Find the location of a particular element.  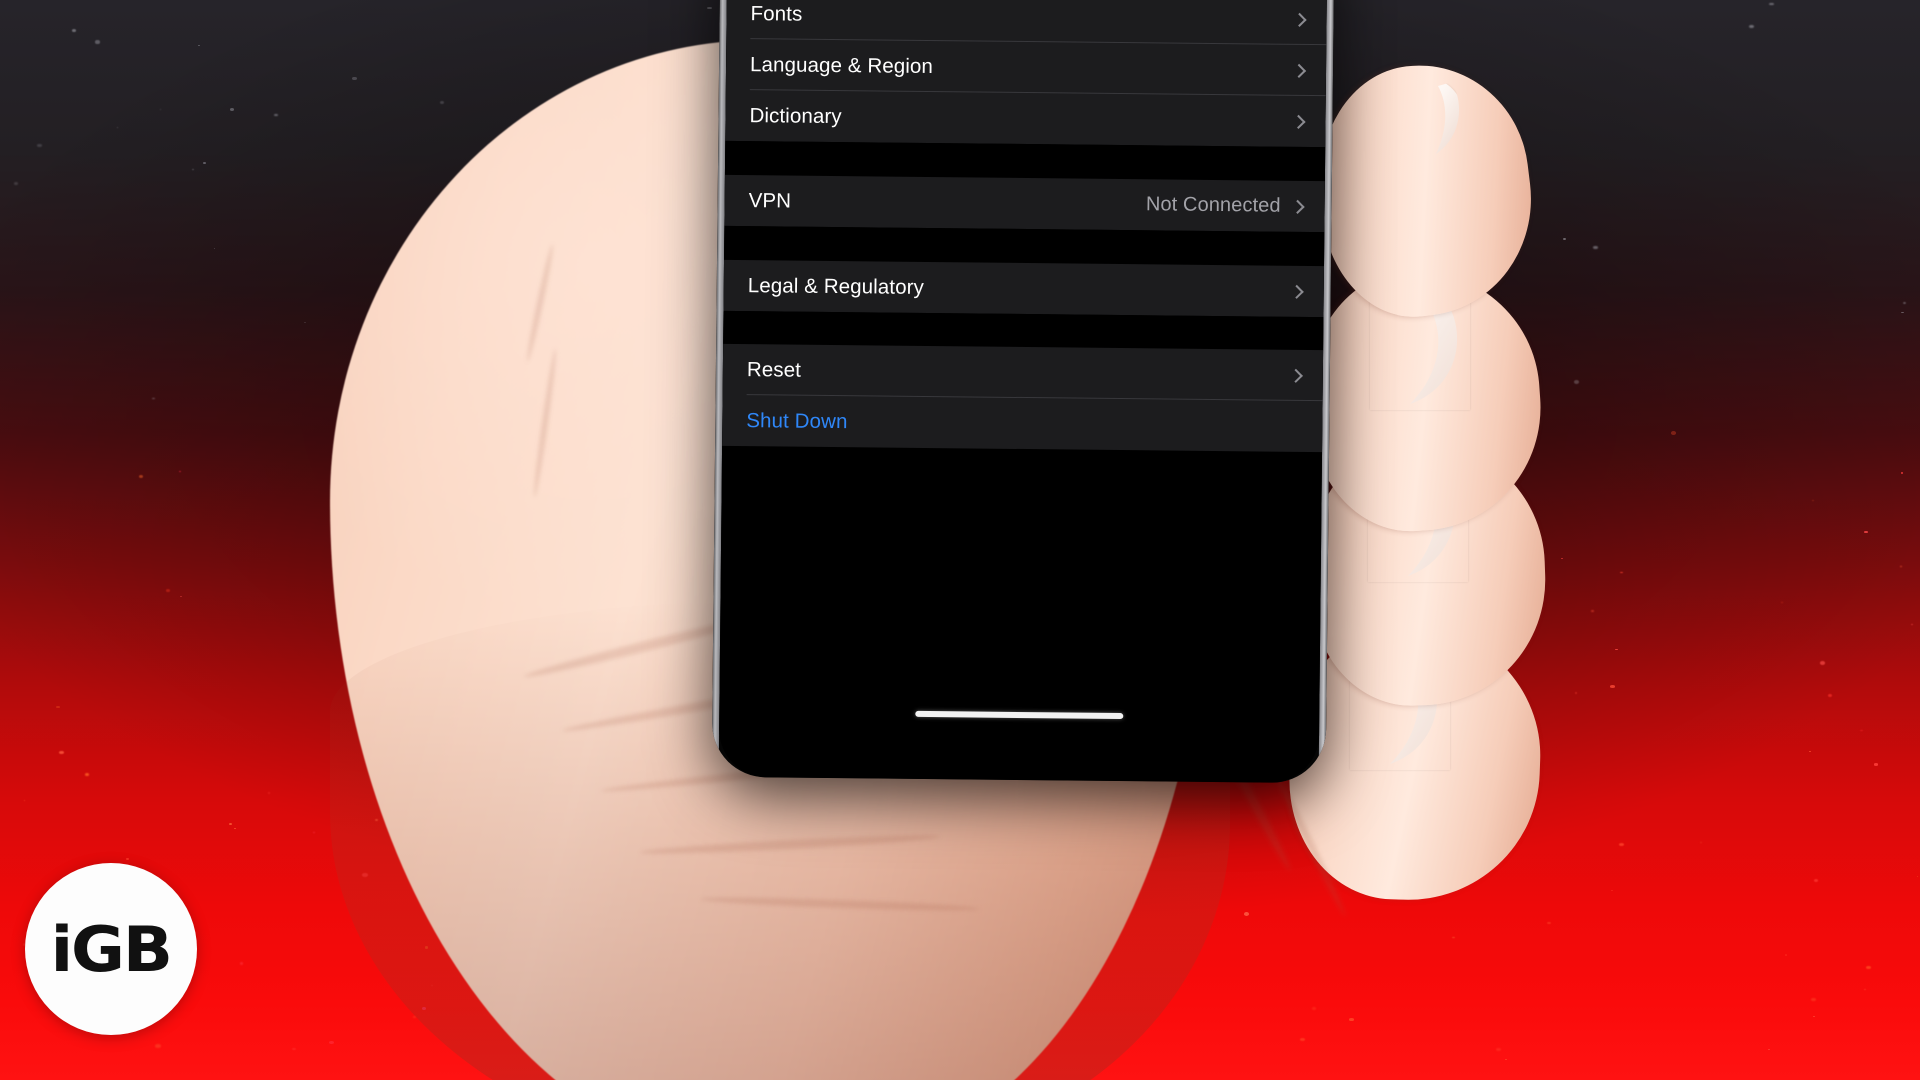

igb-logo: iGB is located at coordinates (111, 949).